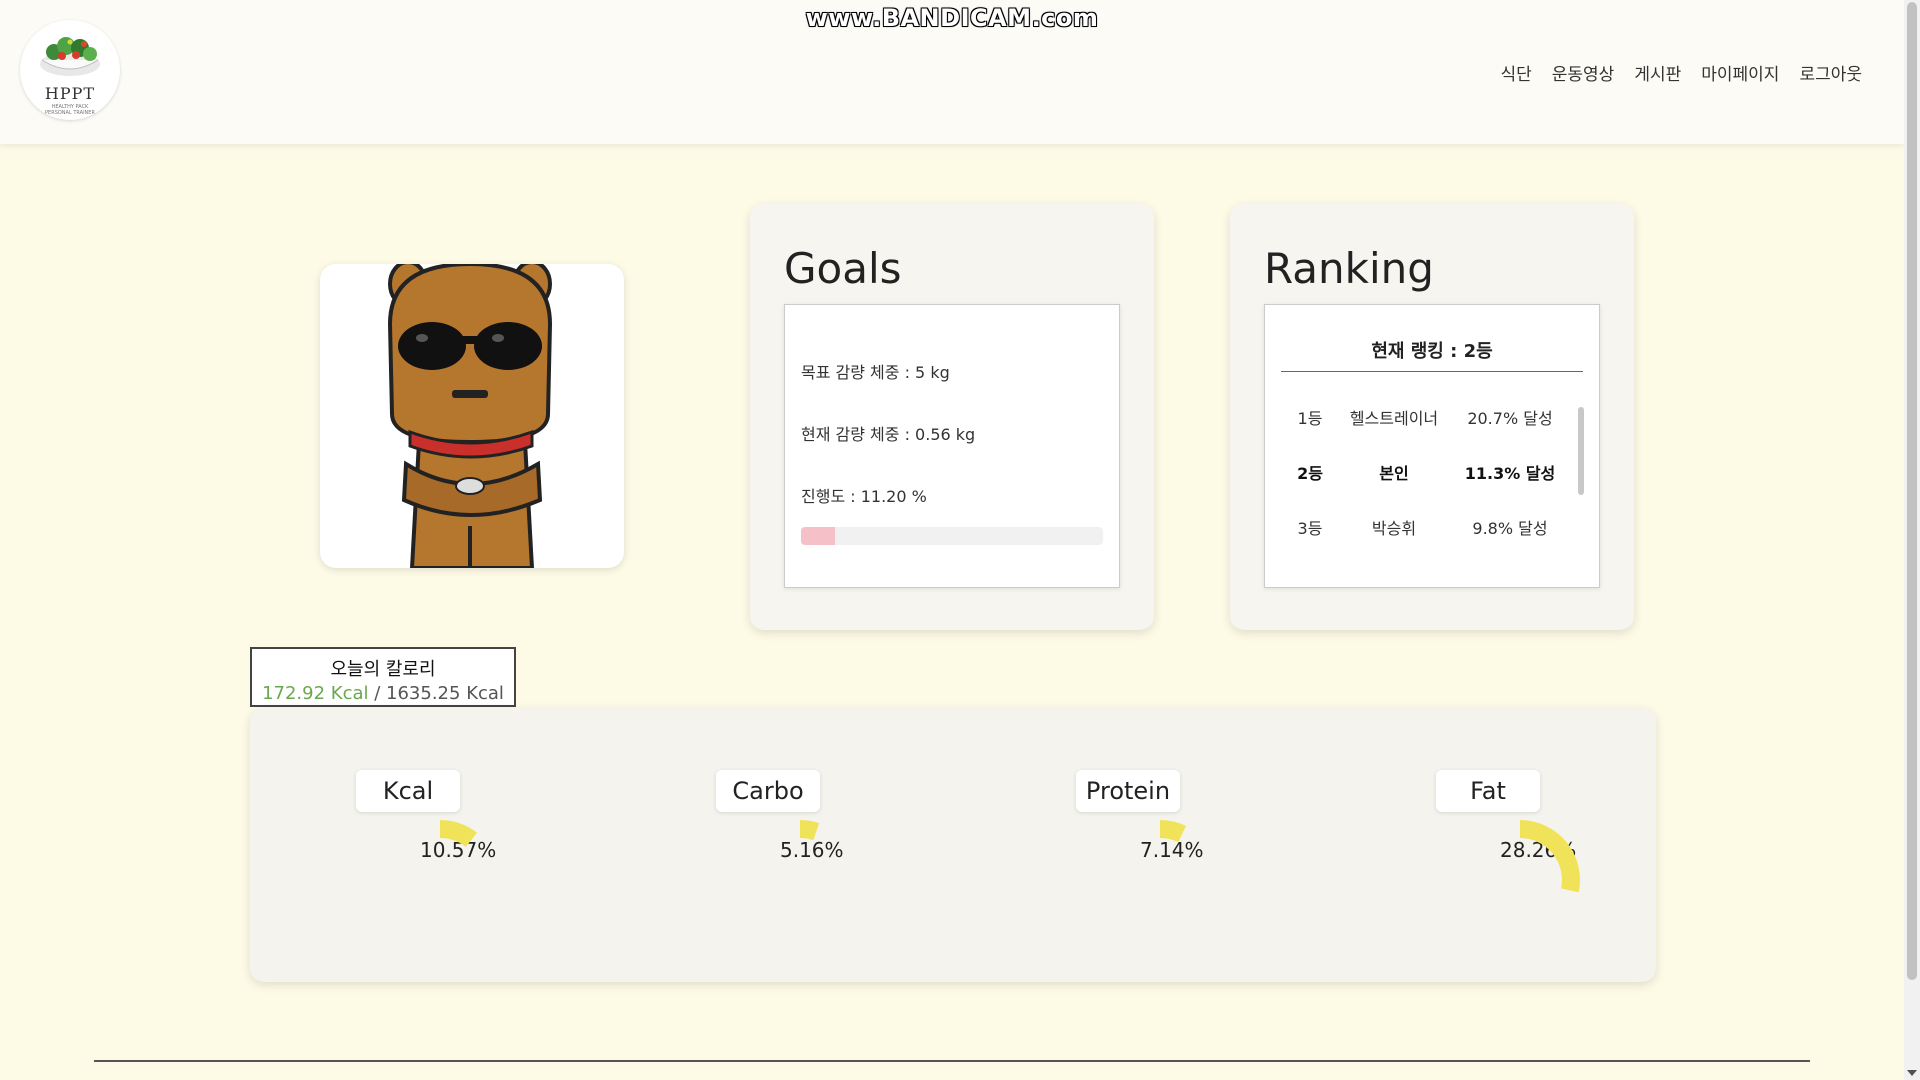  What do you see at coordinates (1657, 72) in the screenshot?
I see `nav-item-board: 게시판` at bounding box center [1657, 72].